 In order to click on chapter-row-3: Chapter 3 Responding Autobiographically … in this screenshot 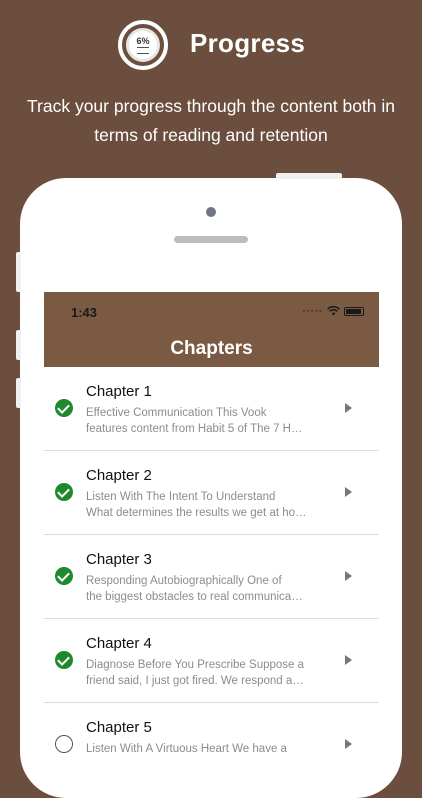, I will do `click(211, 577)`.